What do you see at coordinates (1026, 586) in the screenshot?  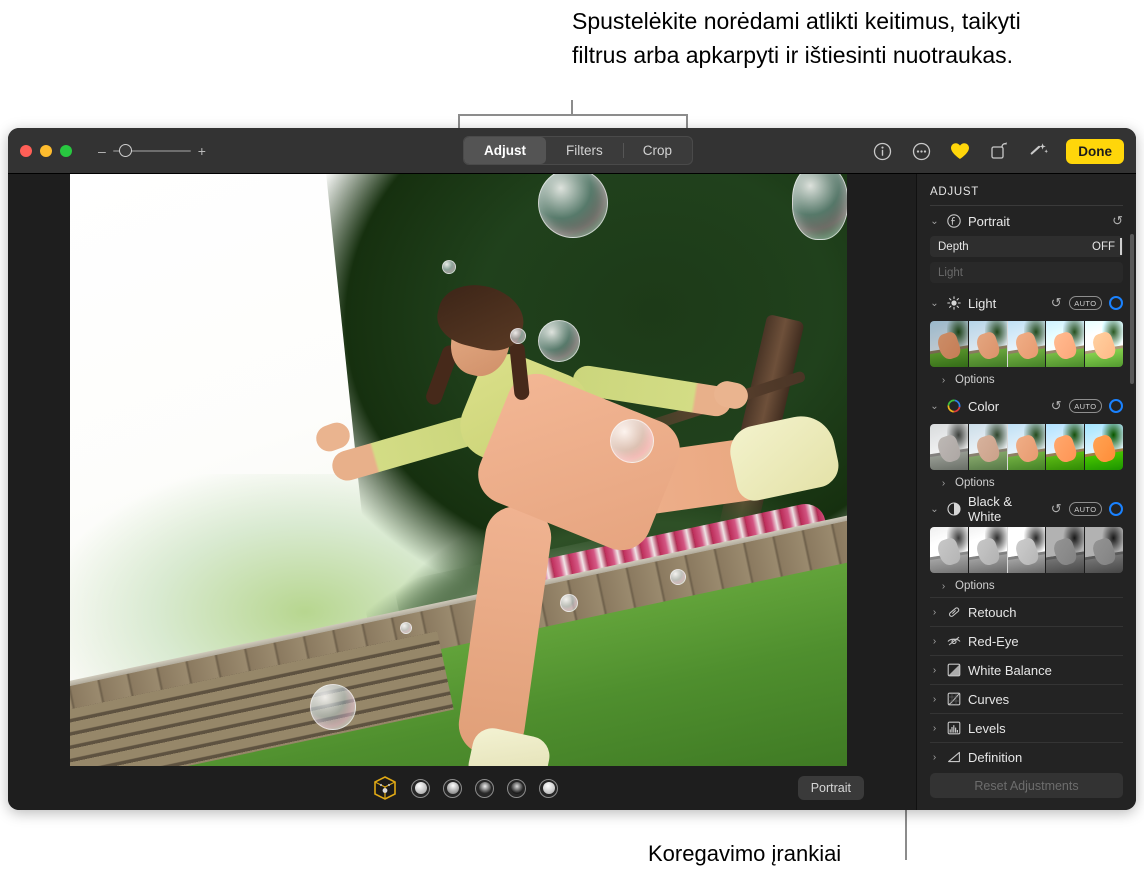 I see `bw-options-row: › Options` at bounding box center [1026, 586].